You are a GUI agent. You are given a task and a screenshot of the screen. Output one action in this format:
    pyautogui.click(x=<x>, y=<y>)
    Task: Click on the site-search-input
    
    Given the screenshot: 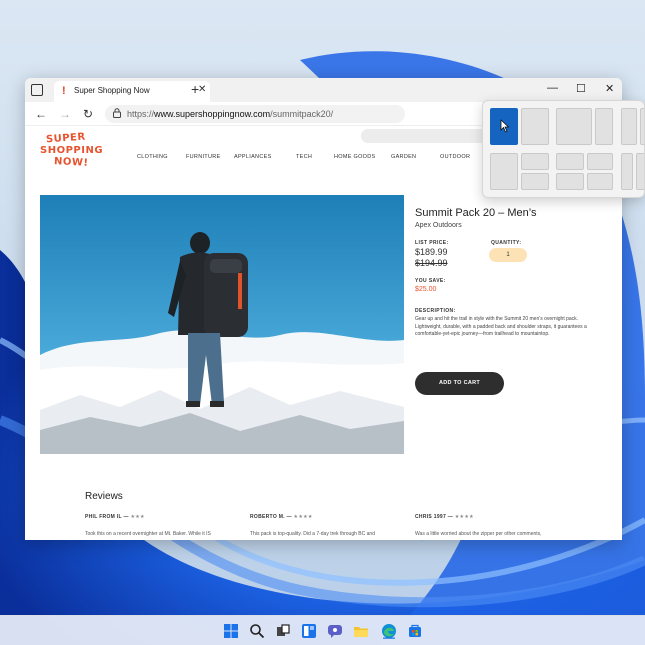 What is the action you would take?
    pyautogui.click(x=426, y=136)
    